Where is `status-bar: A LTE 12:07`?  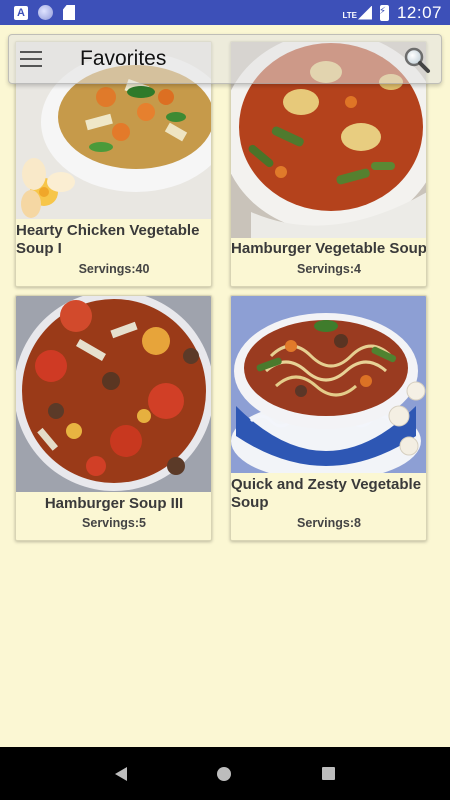
status-bar: A LTE 12:07 is located at coordinates (225, 12).